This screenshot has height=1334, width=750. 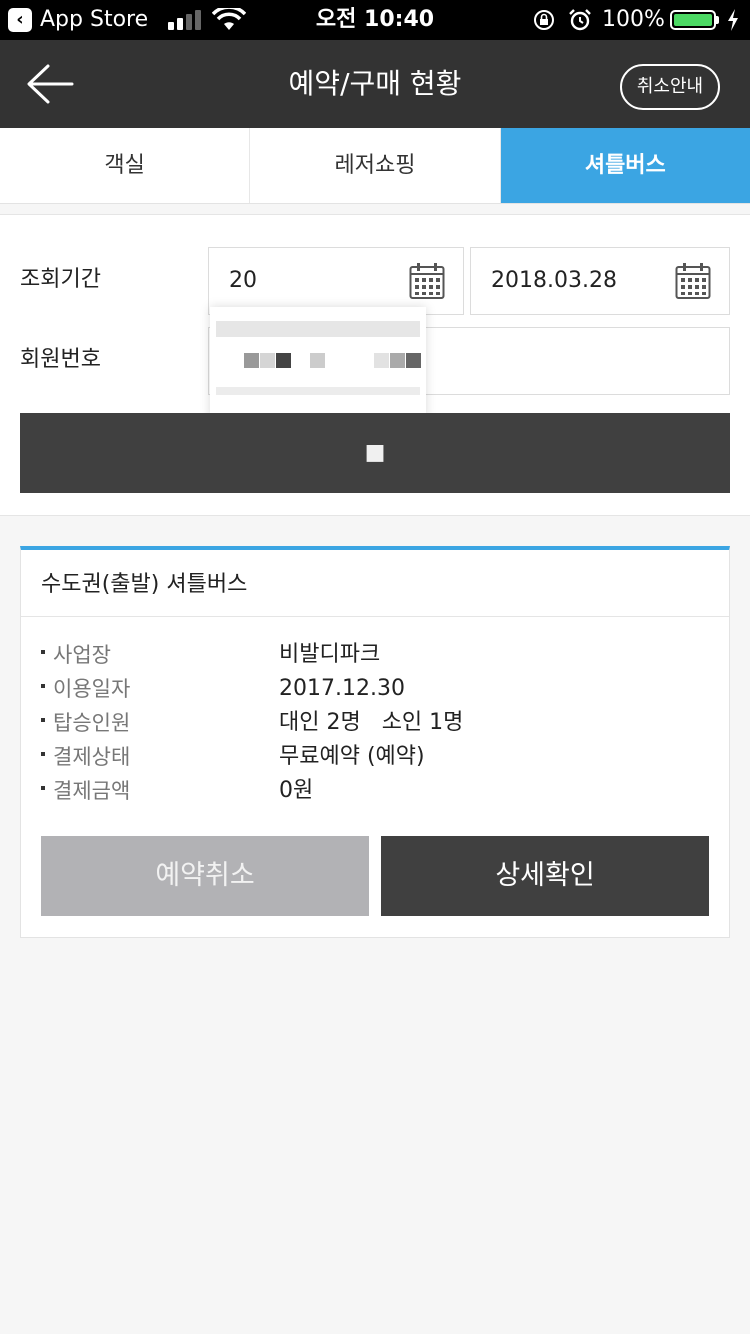 I want to click on start-date-field: 20, so click(x=336, y=281).